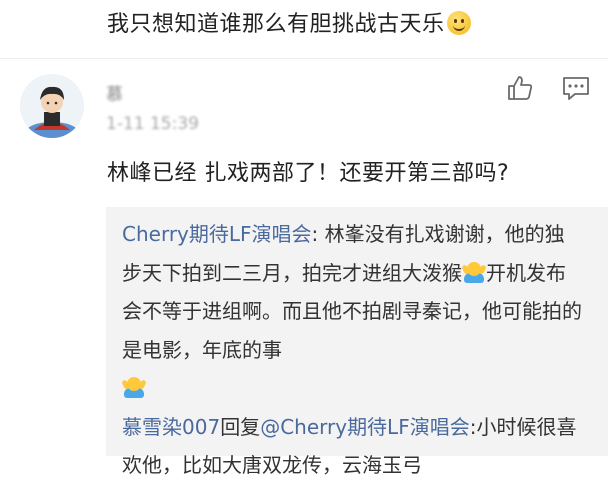 This screenshot has height=485, width=608. I want to click on reply-mention-link: @Cherry期待LF演唱会, so click(365, 427).